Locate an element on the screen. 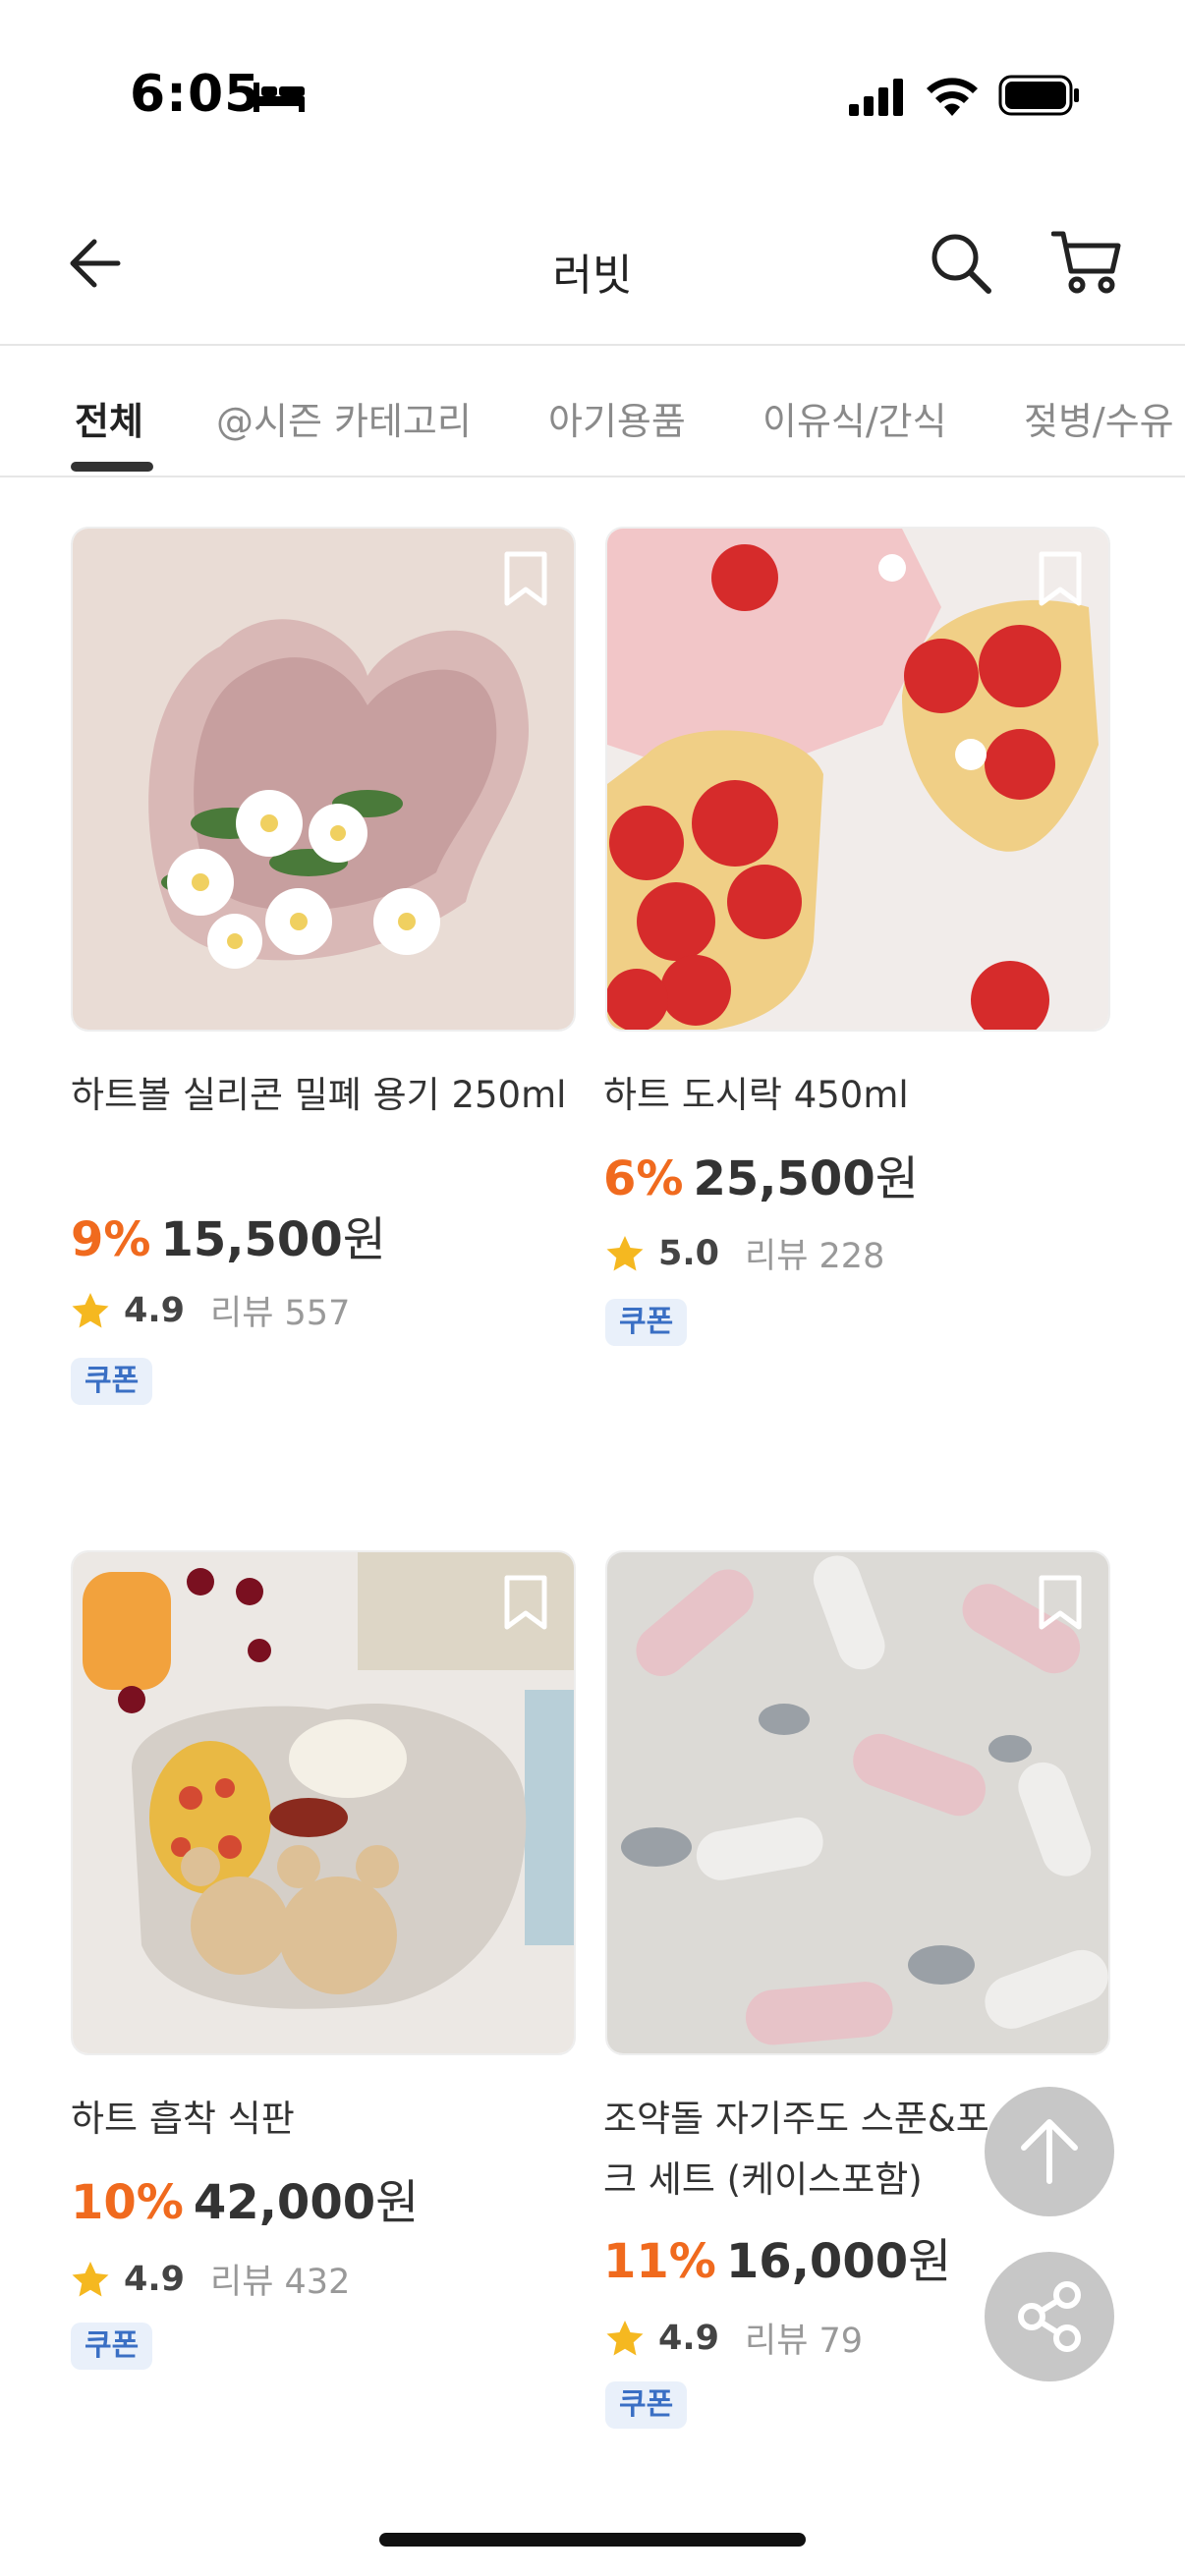 This screenshot has width=1185, height=2576. rating-row: 4.9 리뷰 557 is located at coordinates (211, 1310).